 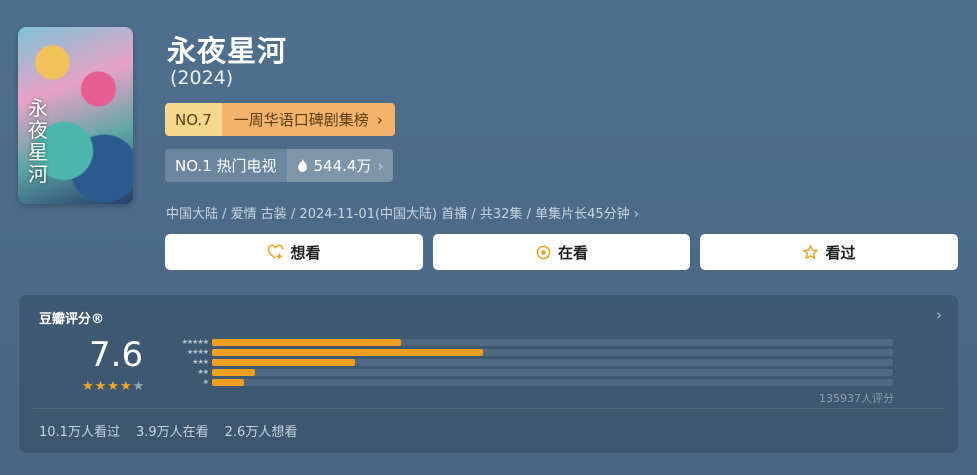 I want to click on rating-row-3: ★★★, so click(x=528, y=362).